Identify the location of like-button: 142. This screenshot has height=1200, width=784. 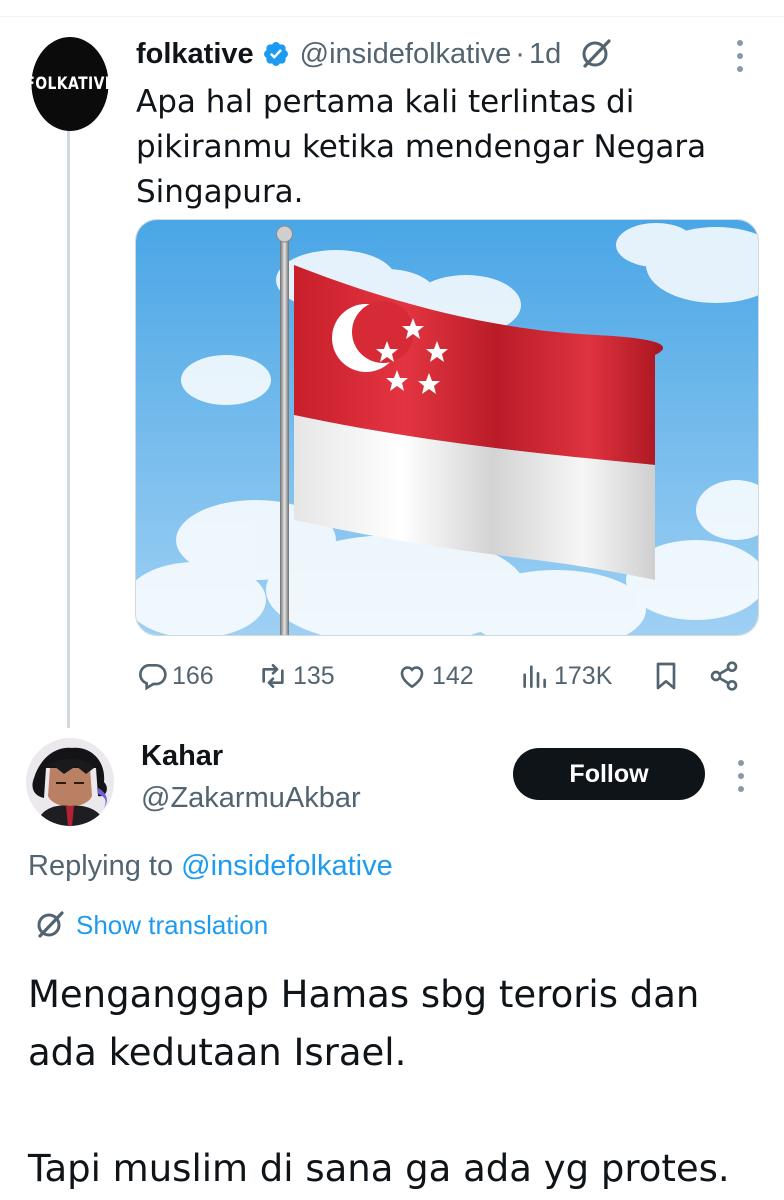
(435, 676).